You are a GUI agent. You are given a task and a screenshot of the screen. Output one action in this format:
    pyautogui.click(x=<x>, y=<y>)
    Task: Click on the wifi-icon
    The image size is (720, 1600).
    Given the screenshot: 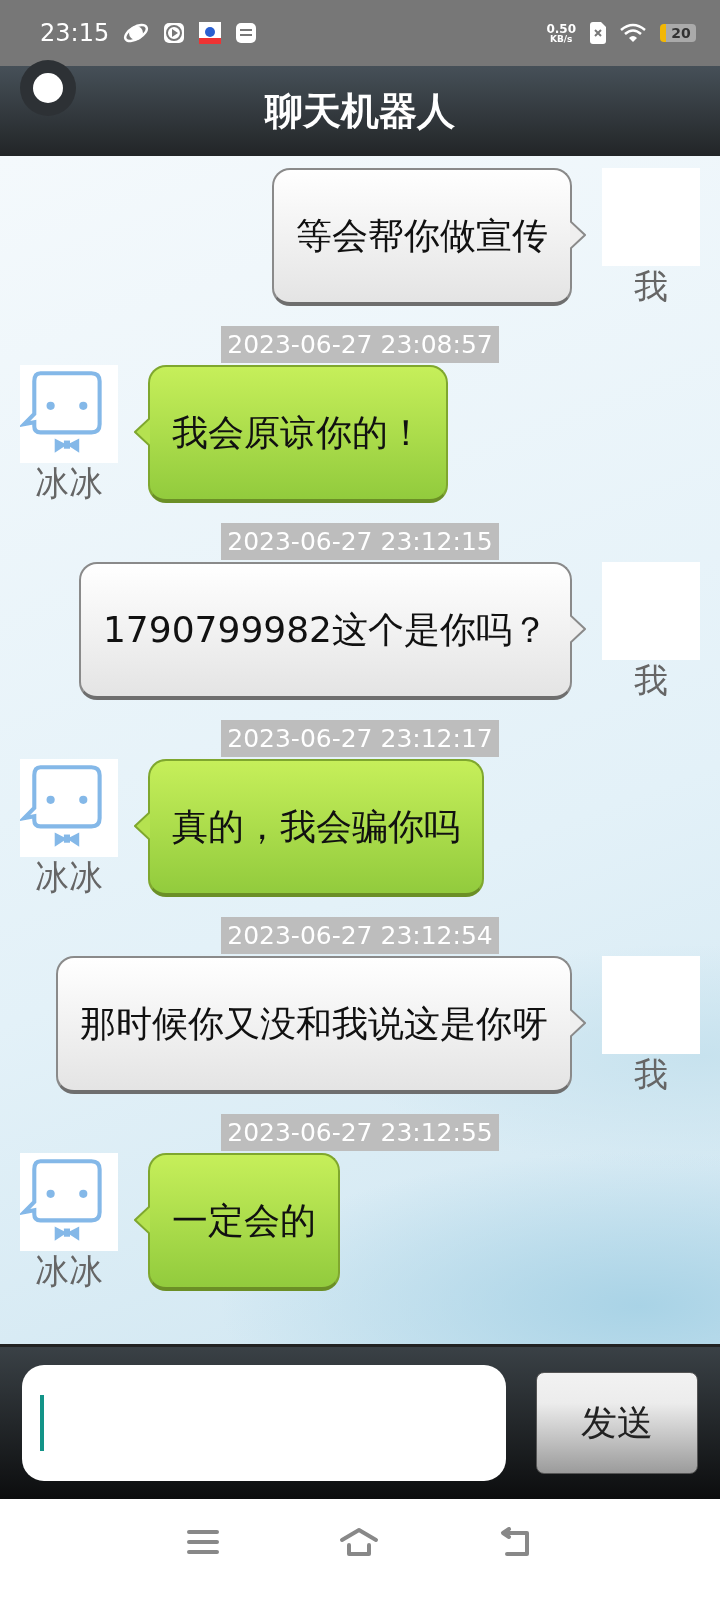 What is the action you would take?
    pyautogui.click(x=633, y=33)
    